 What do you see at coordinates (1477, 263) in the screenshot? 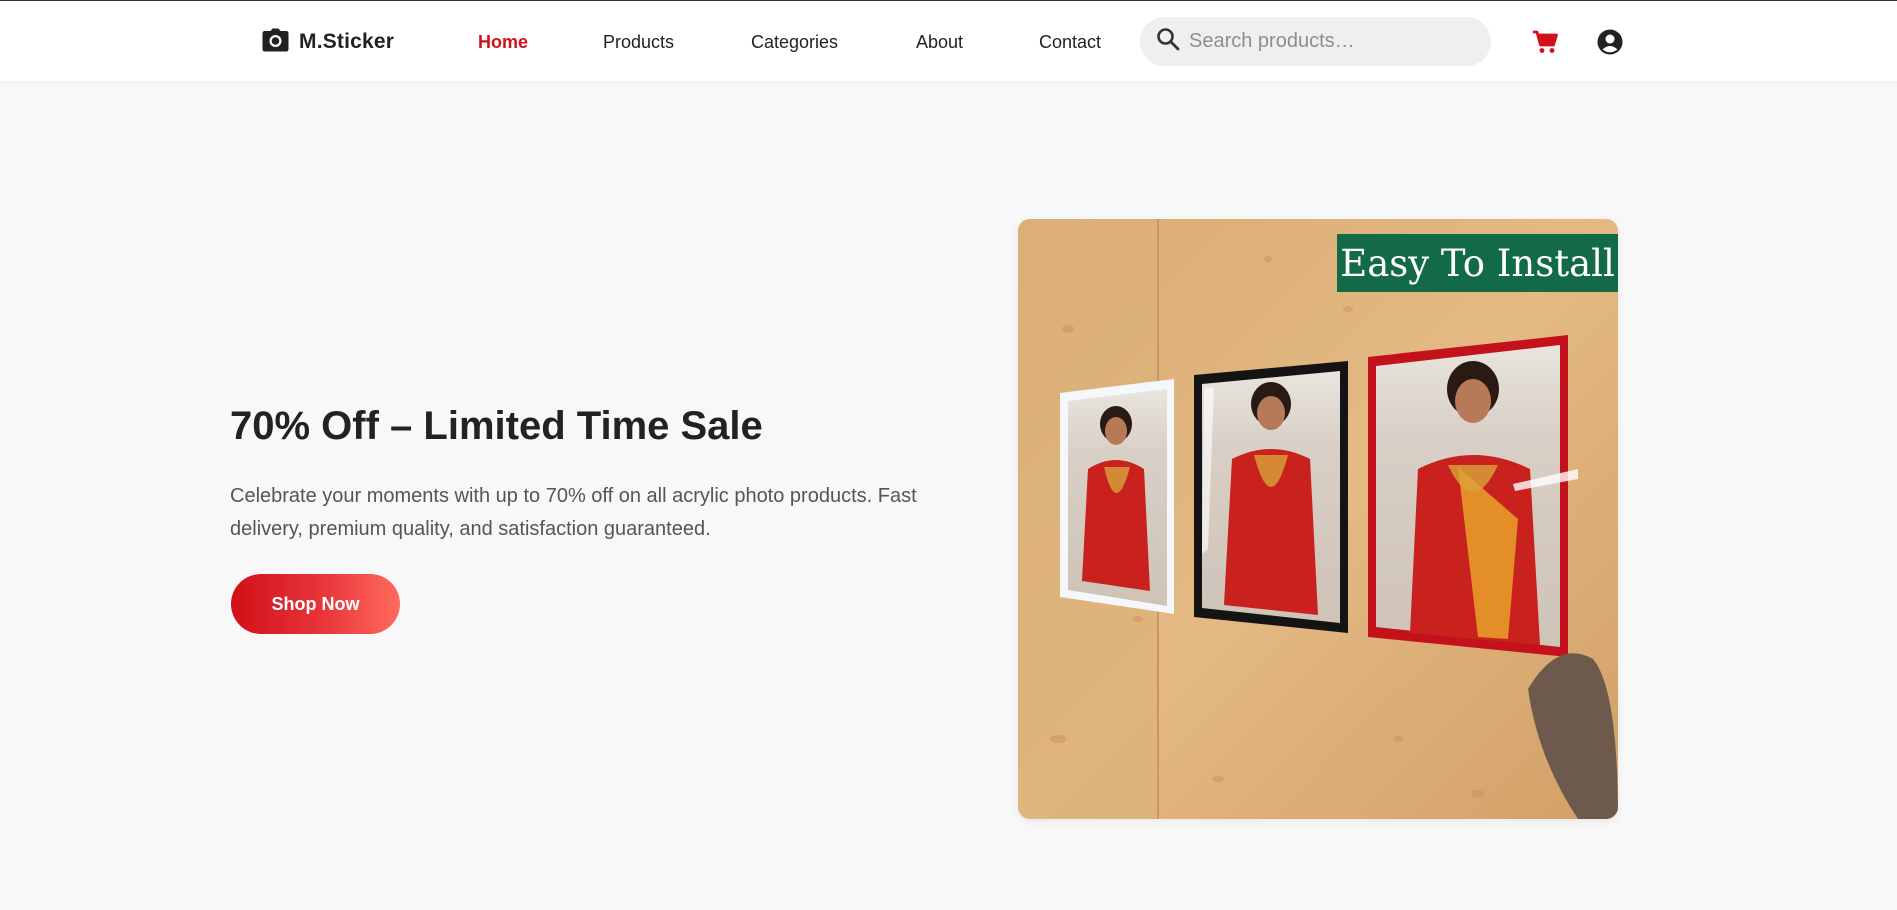
I see `easy-install-badge: Easy To Install` at bounding box center [1477, 263].